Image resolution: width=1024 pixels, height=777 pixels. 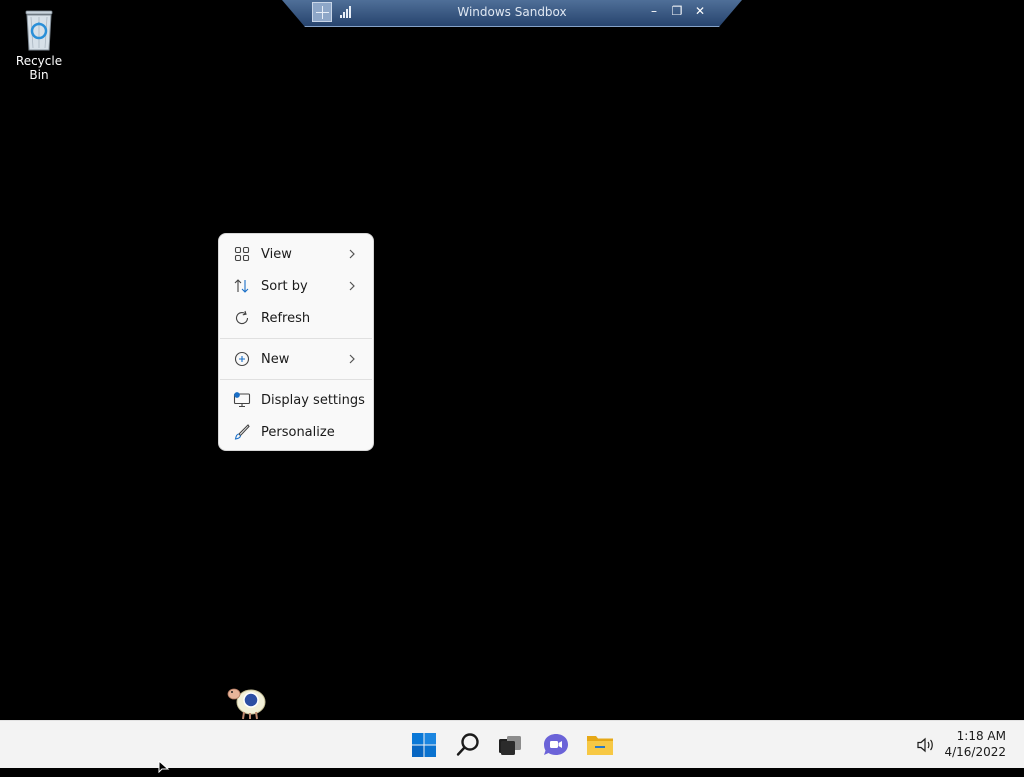 I want to click on menu-item-refresh: Refresh, so click(x=296, y=318).